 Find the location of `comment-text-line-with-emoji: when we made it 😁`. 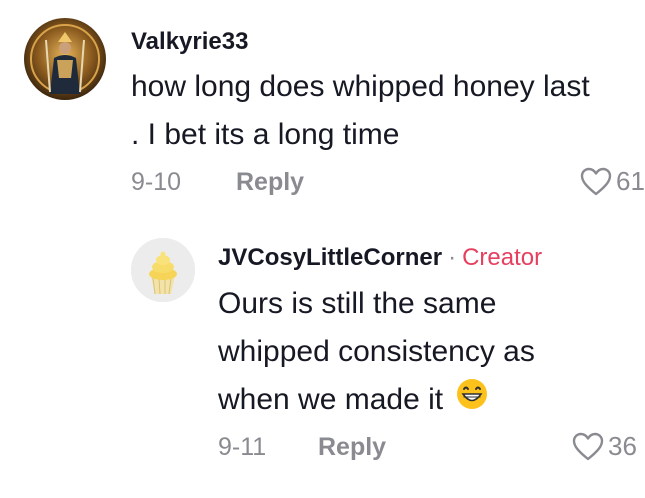

comment-text-line-with-emoji: when we made it 😁 is located at coordinates (353, 401).